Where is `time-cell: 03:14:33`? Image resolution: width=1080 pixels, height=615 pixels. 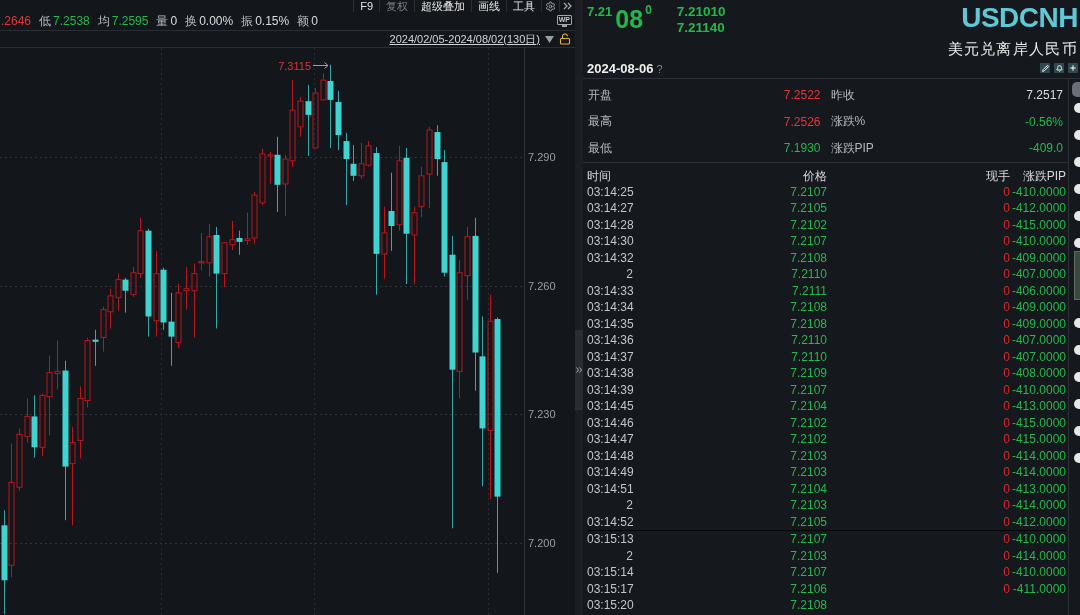
time-cell: 03:14:33 is located at coordinates (610, 290).